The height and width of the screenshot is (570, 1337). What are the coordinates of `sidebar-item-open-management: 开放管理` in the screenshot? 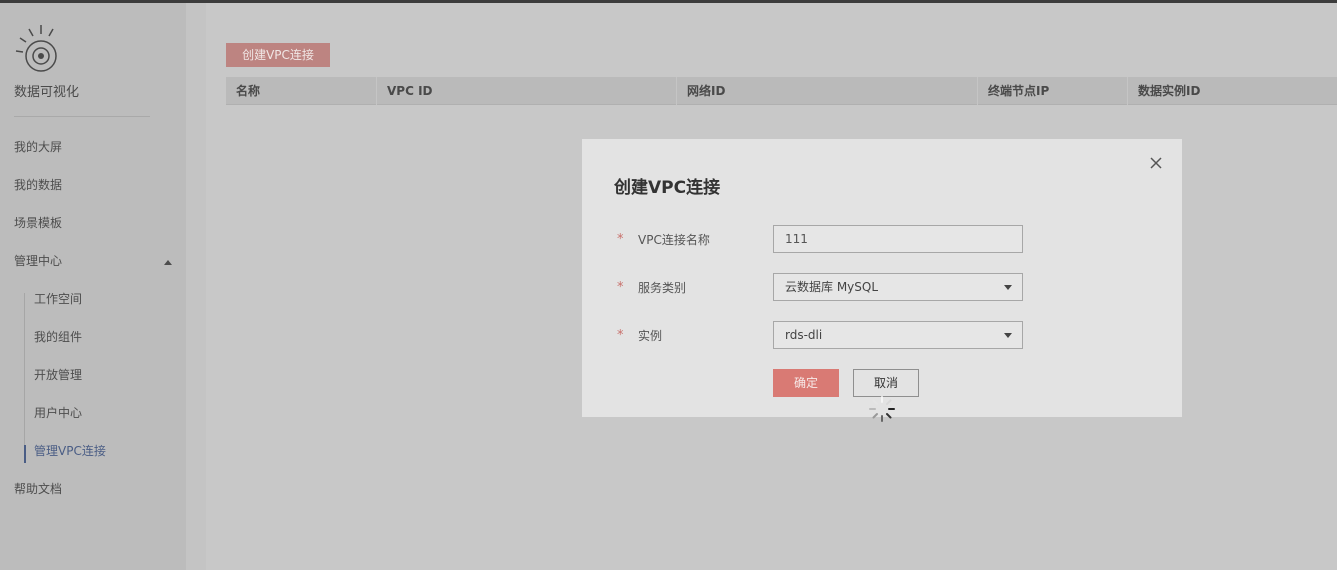 It's located at (58, 375).